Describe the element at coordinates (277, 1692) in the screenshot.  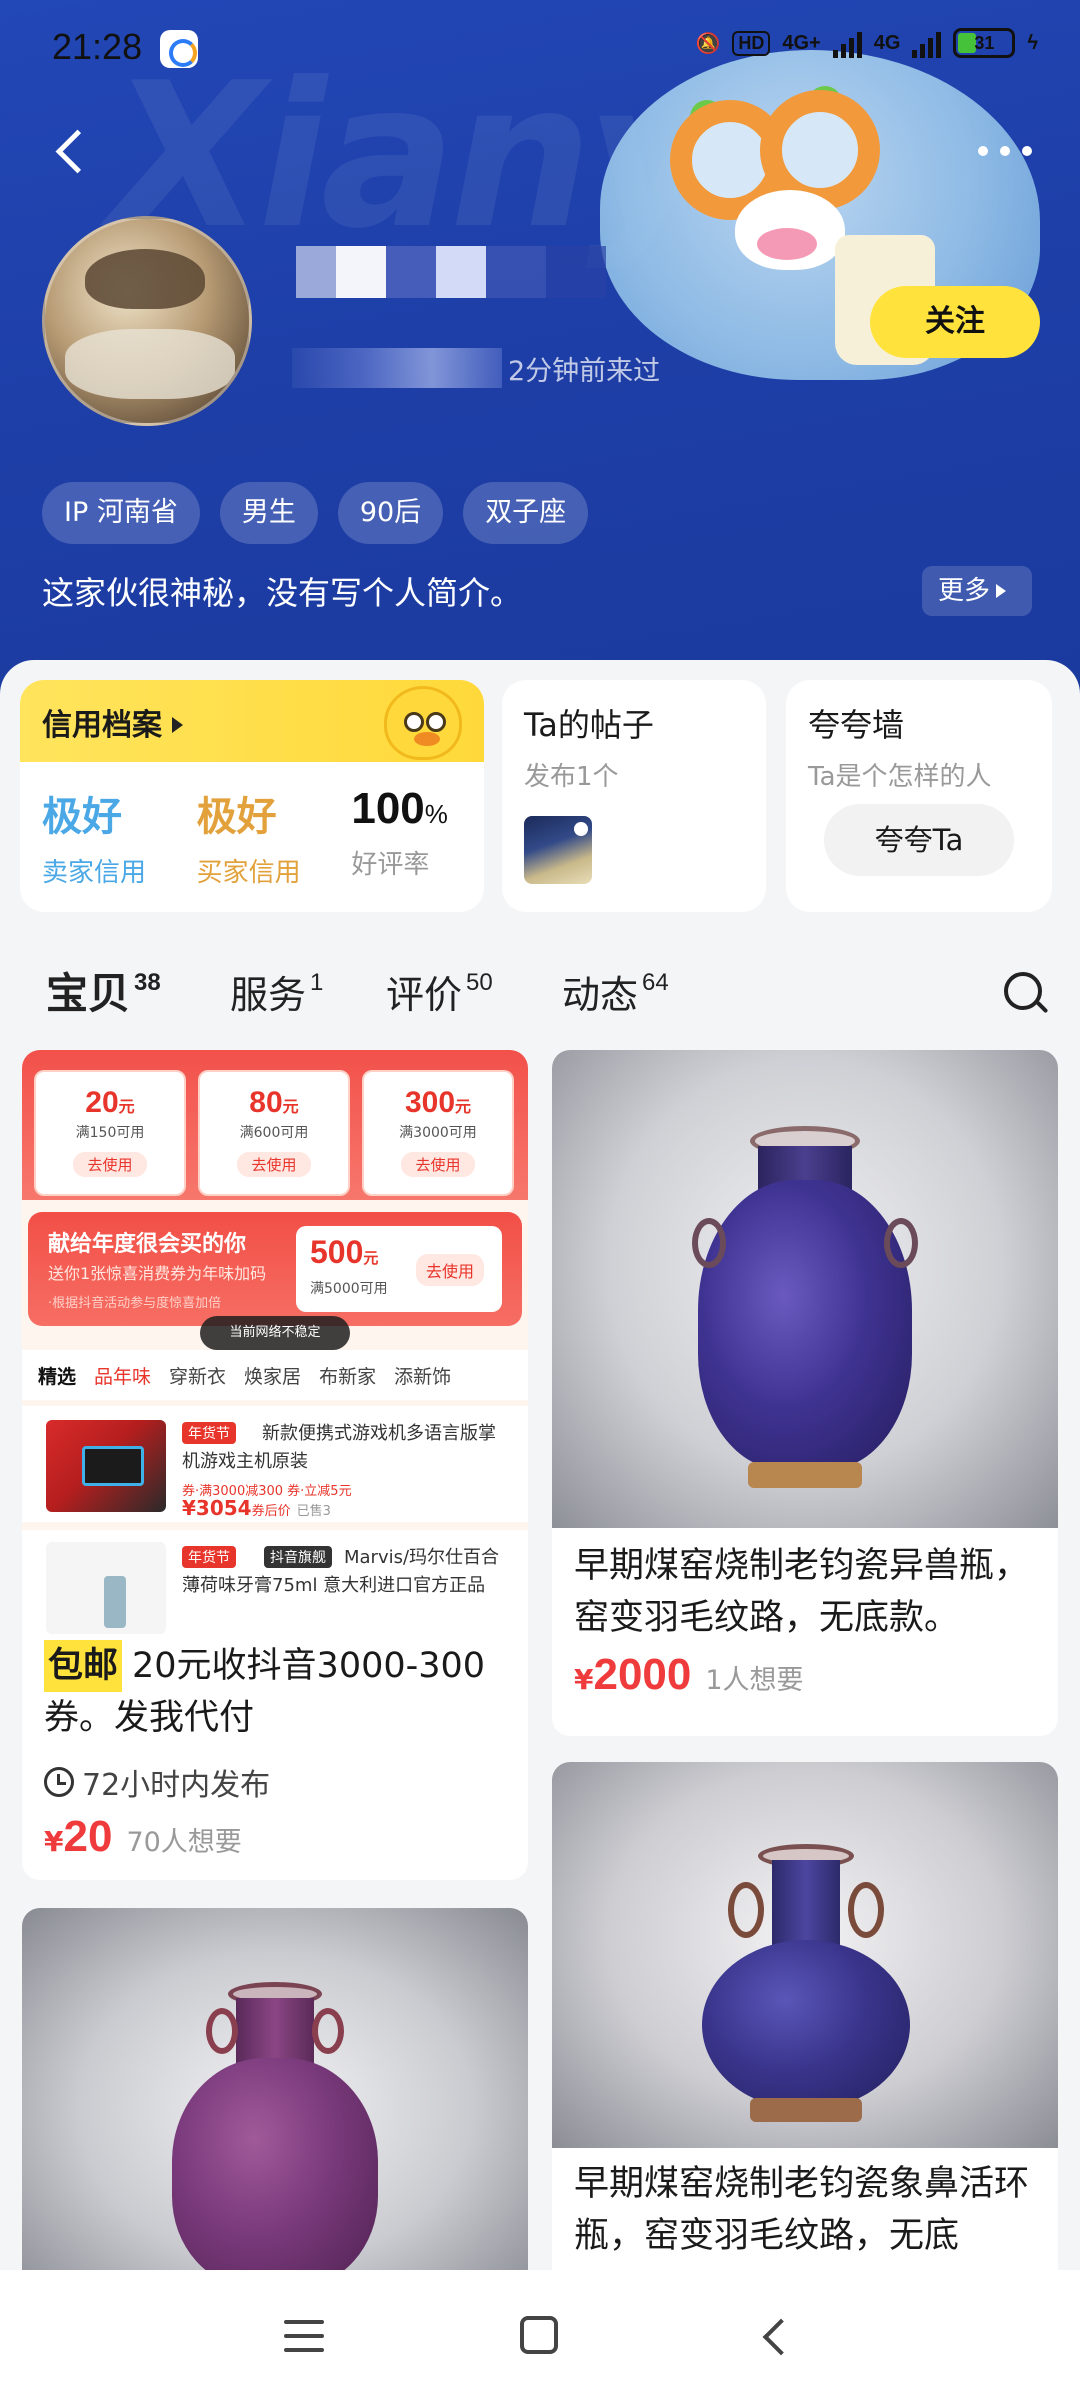
I see `product-title: 包邮 20元收抖音3000-300券。发我代付` at that location.